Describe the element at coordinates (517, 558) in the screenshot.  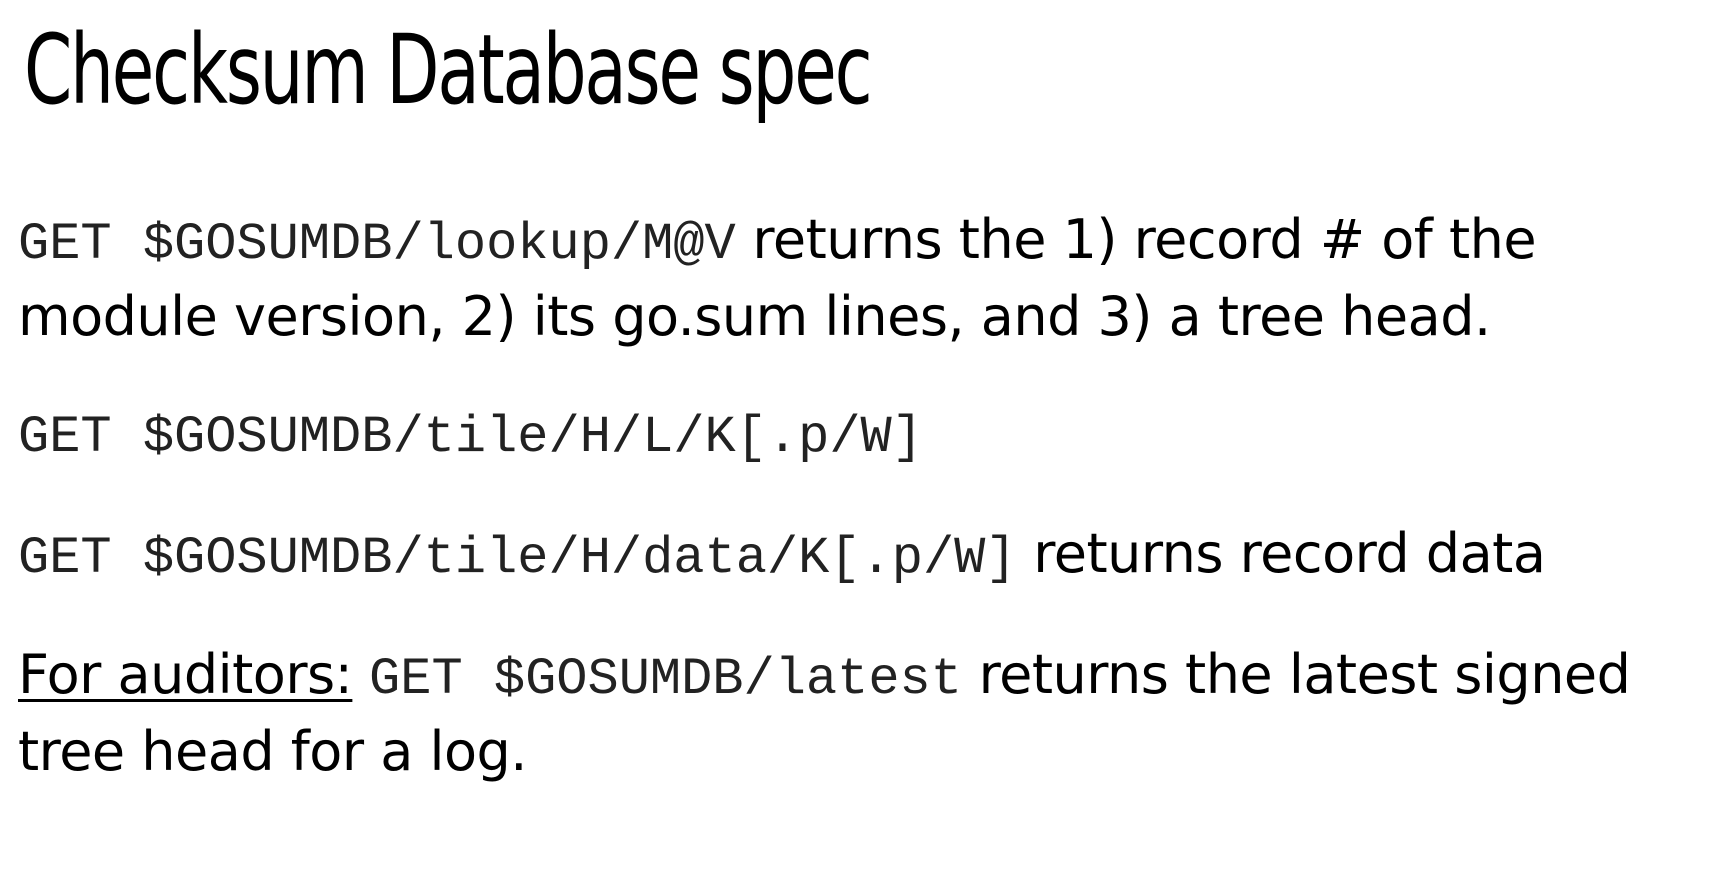
I see `tile-data-endpoint-code: GET $GOSUMDB/tile/H/data/K[.p/W]` at that location.